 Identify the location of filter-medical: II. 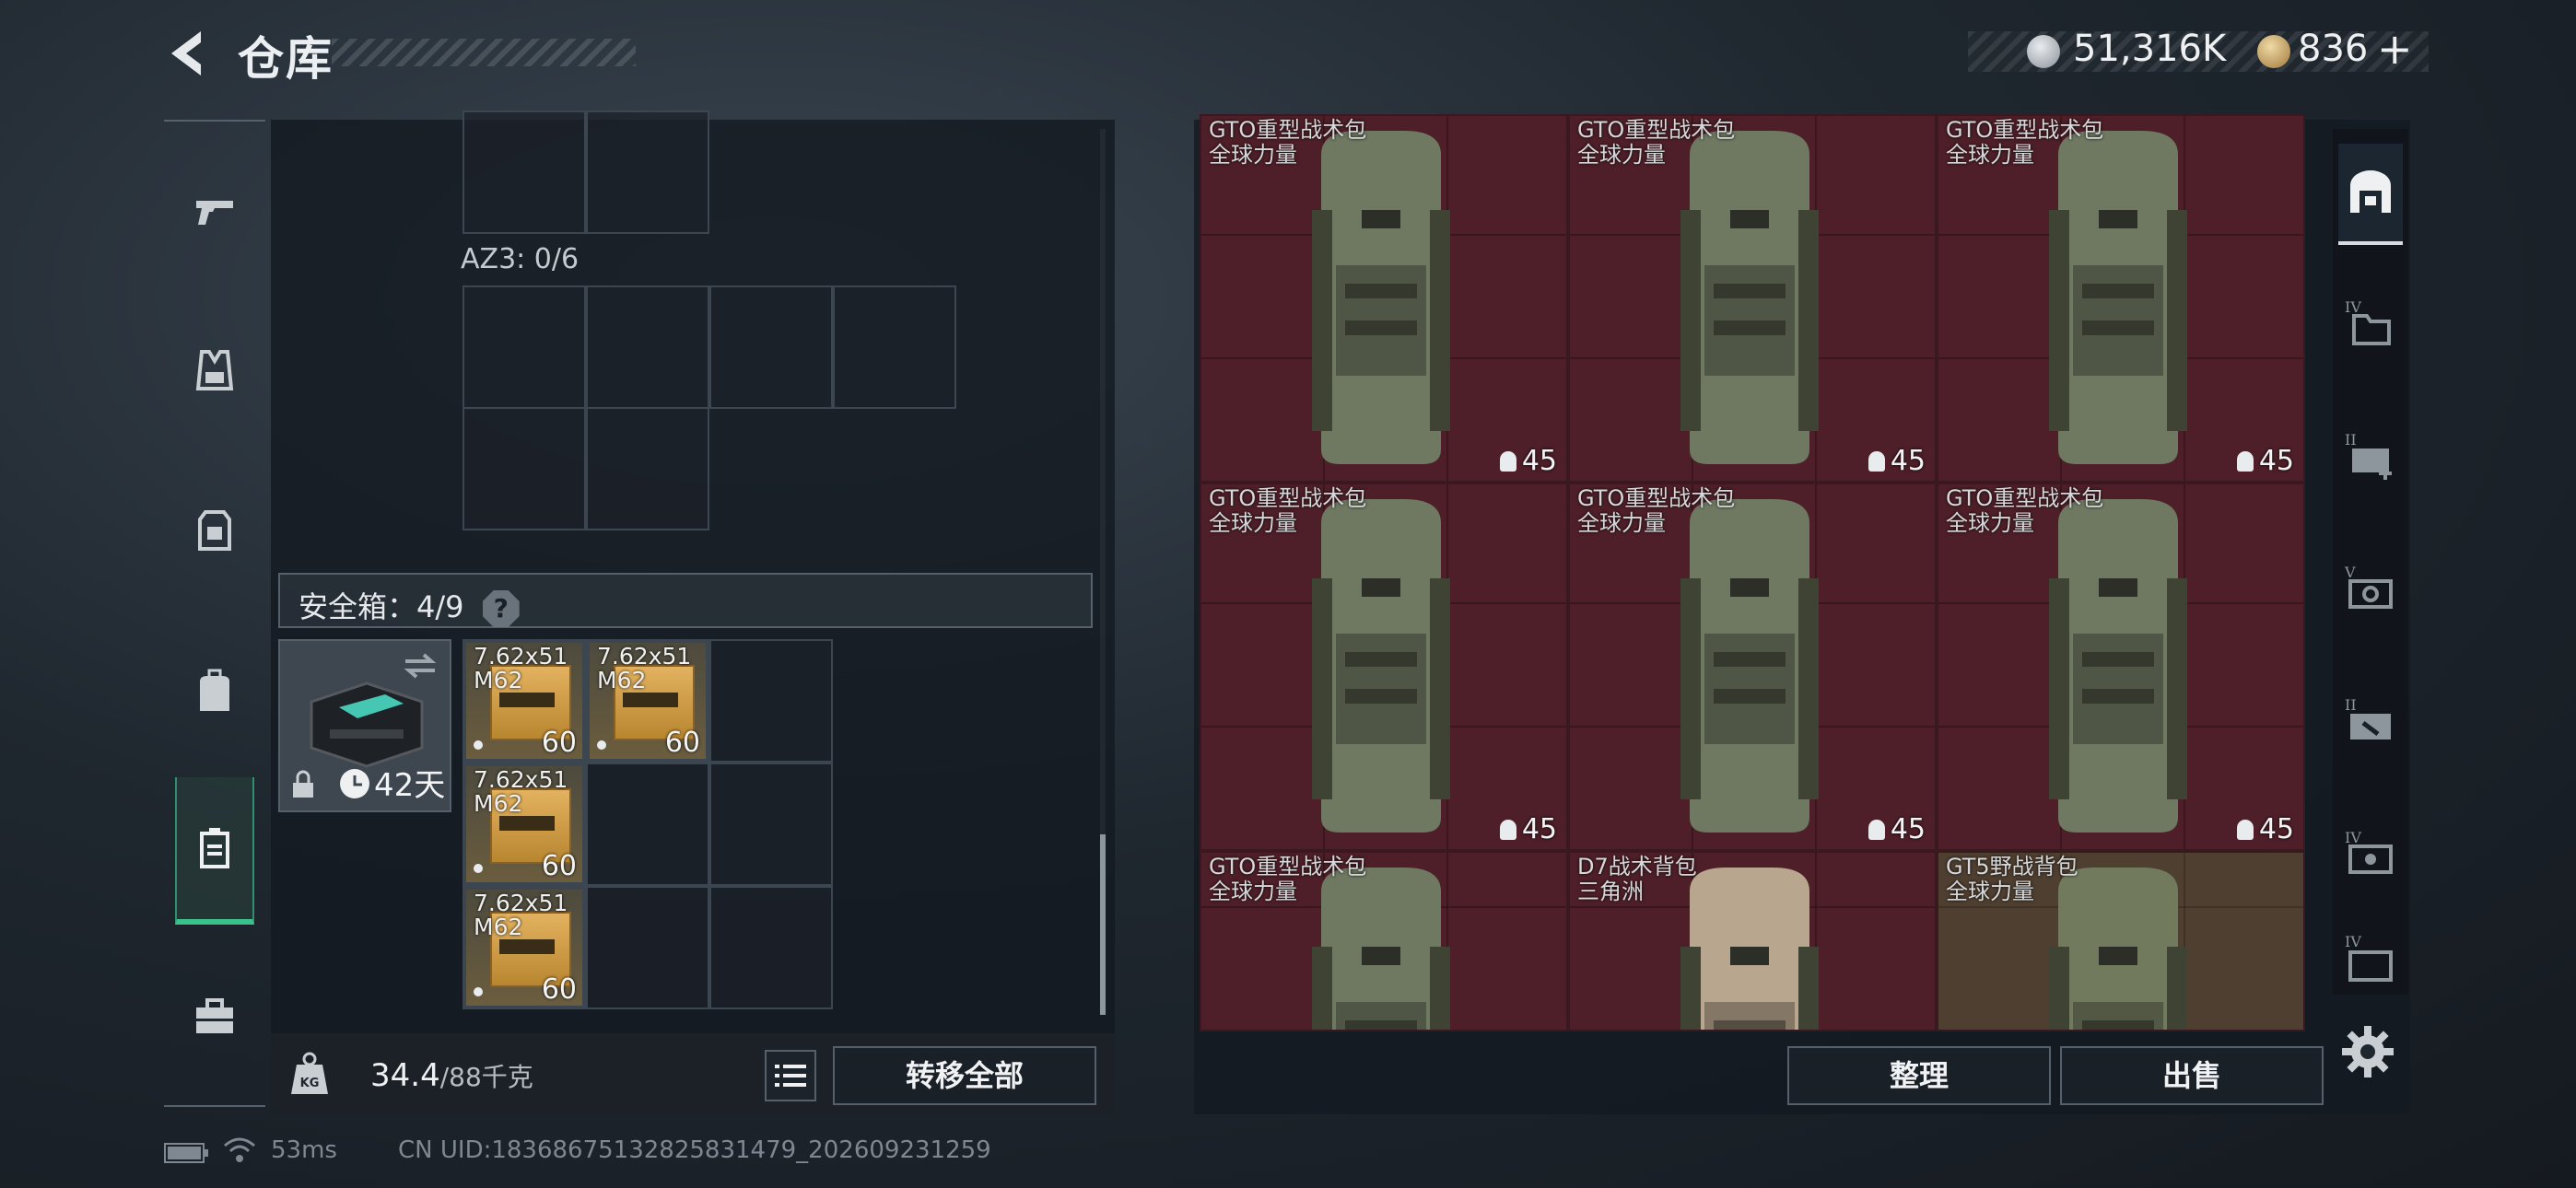
(2370, 456).